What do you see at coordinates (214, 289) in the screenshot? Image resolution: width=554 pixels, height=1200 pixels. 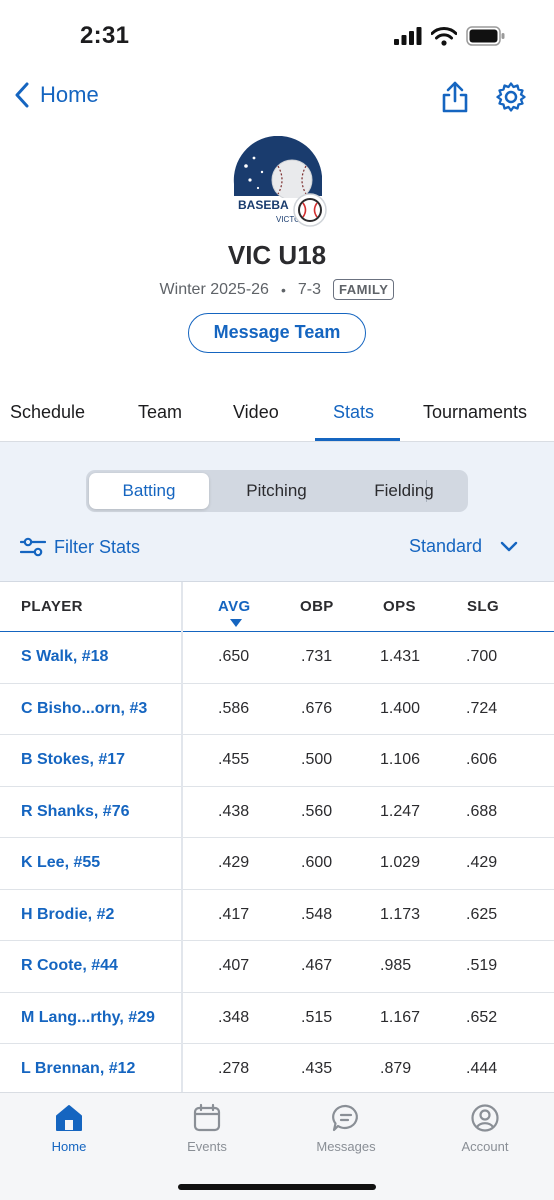 I see `season-label: Winter 2025-26` at bounding box center [214, 289].